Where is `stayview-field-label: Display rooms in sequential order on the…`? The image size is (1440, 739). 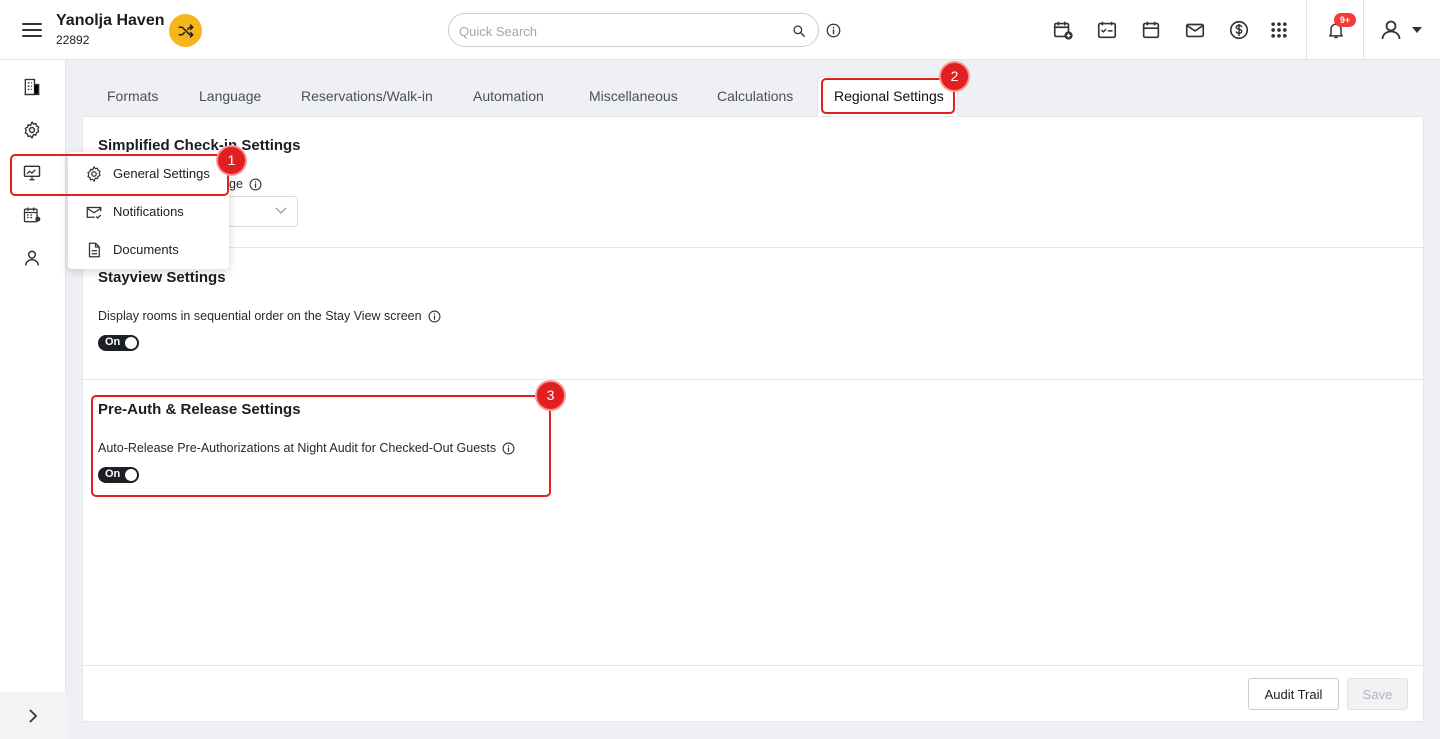 stayview-field-label: Display rooms in sequential order on the… is located at coordinates (269, 316).